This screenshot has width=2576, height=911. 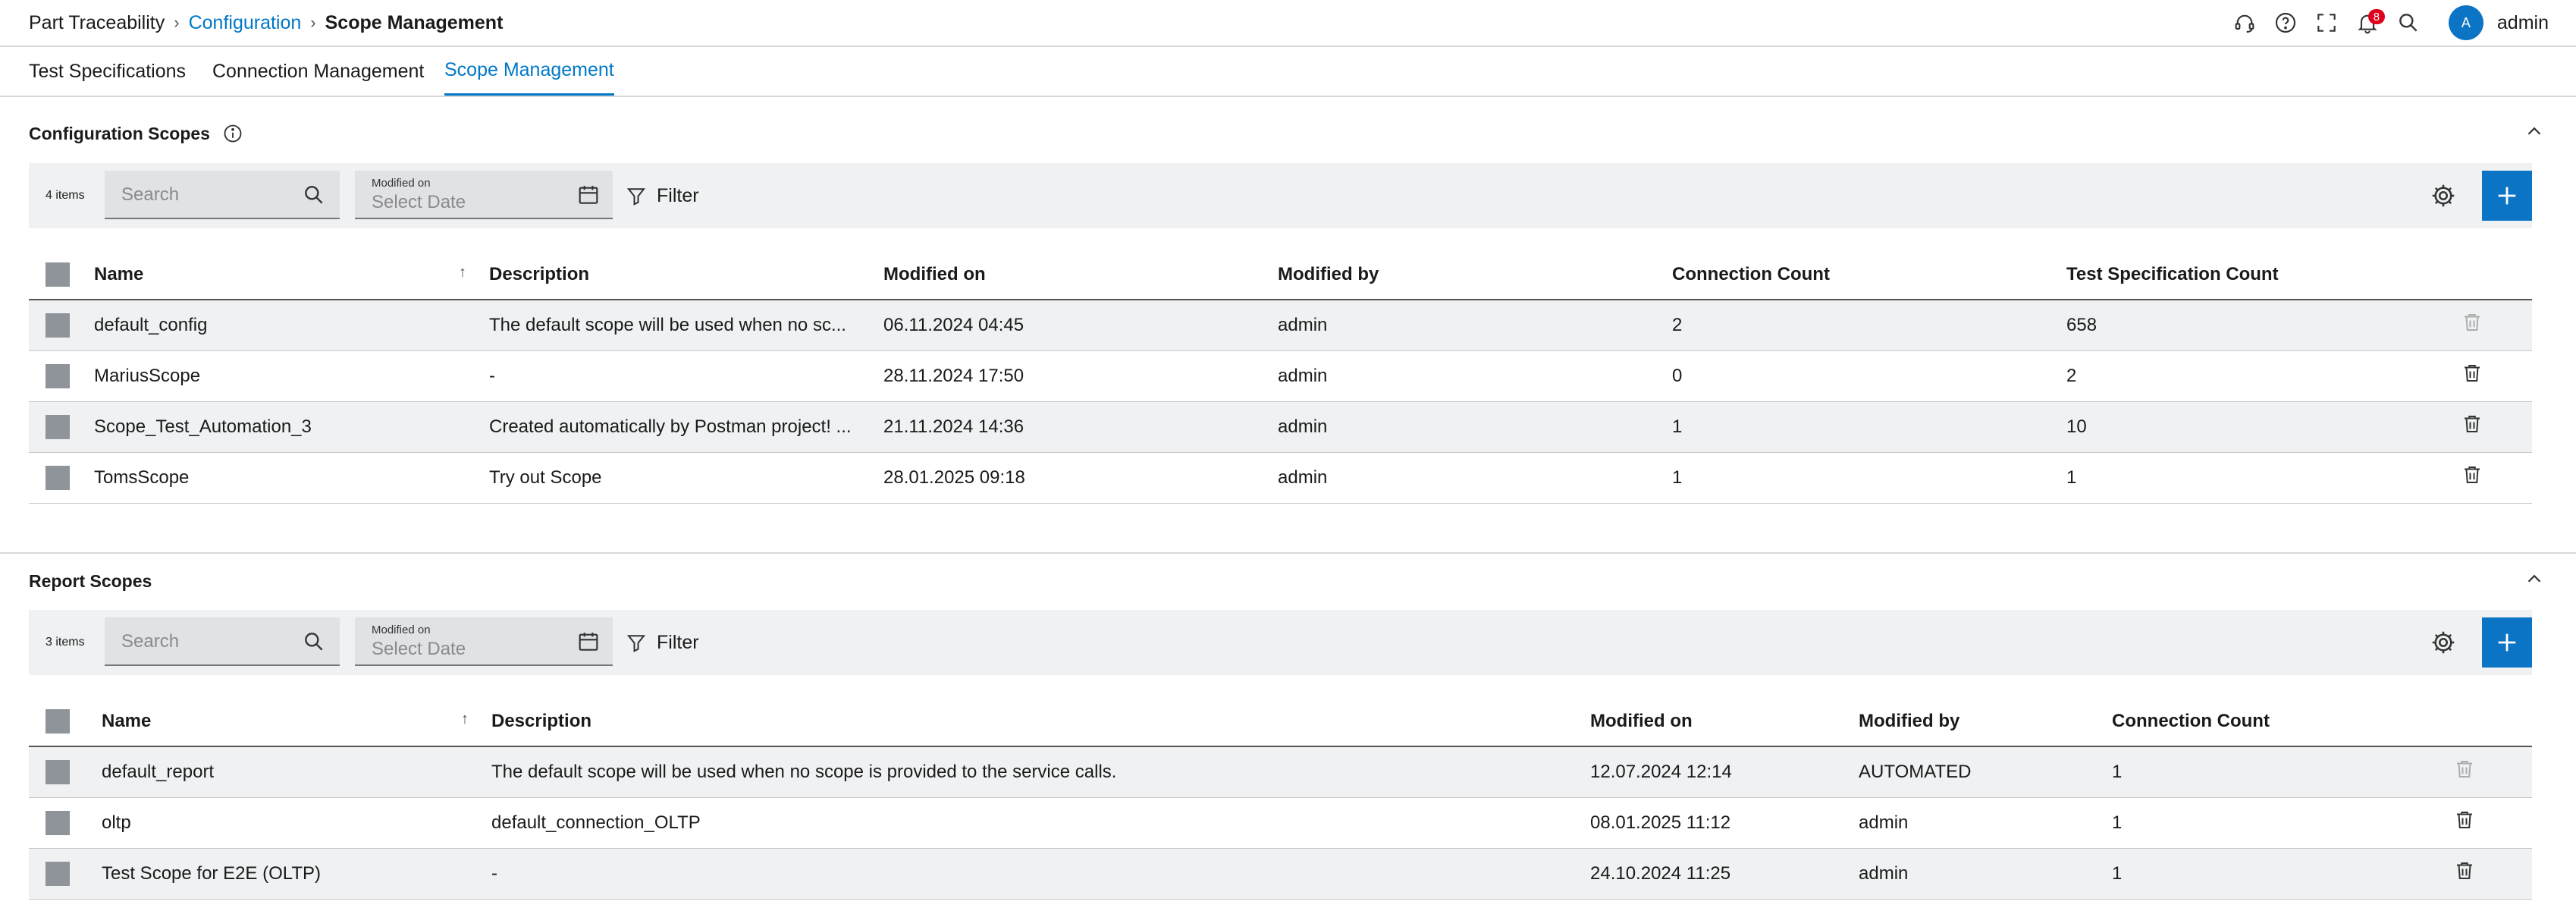 I want to click on bell-icon: 8, so click(x=2367, y=23).